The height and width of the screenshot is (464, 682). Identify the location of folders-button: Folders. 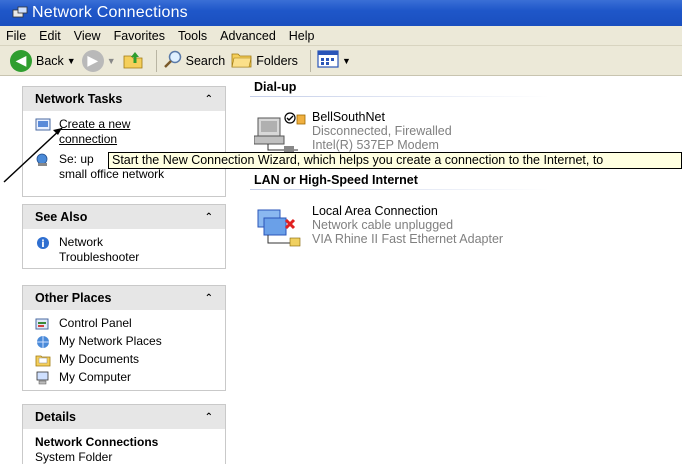
(264, 60).